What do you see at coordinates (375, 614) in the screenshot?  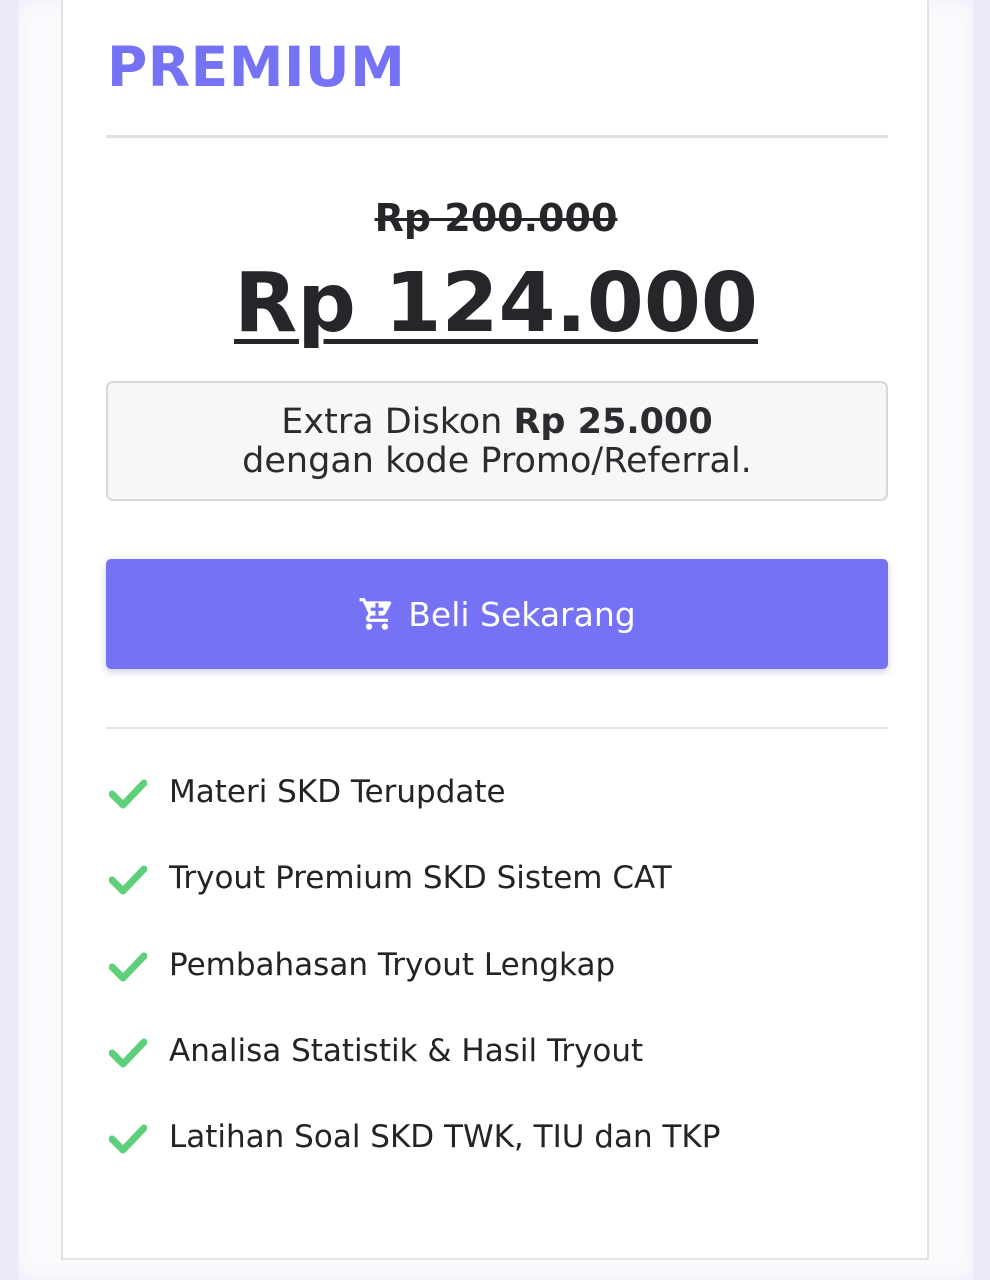 I see `cart-icon` at bounding box center [375, 614].